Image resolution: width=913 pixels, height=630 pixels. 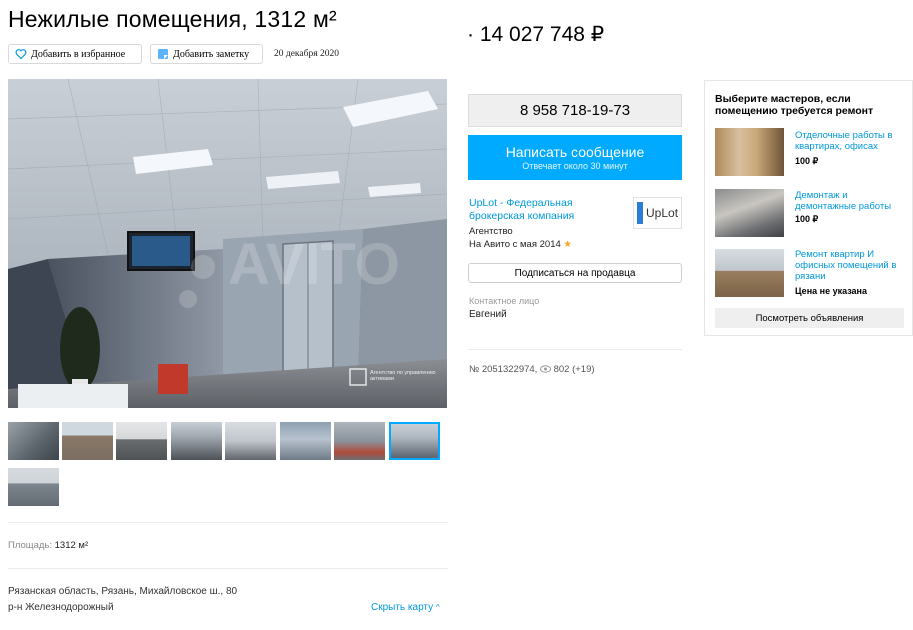 I want to click on ad-meta: № 2051322974, 802 (+19), so click(x=532, y=369).